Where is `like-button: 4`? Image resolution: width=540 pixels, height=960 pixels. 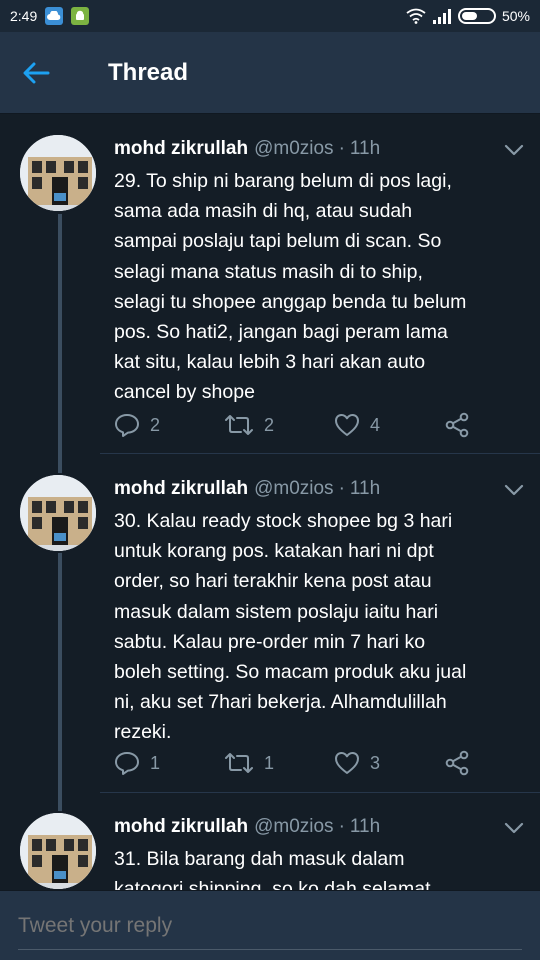
like-button: 4 is located at coordinates (357, 425).